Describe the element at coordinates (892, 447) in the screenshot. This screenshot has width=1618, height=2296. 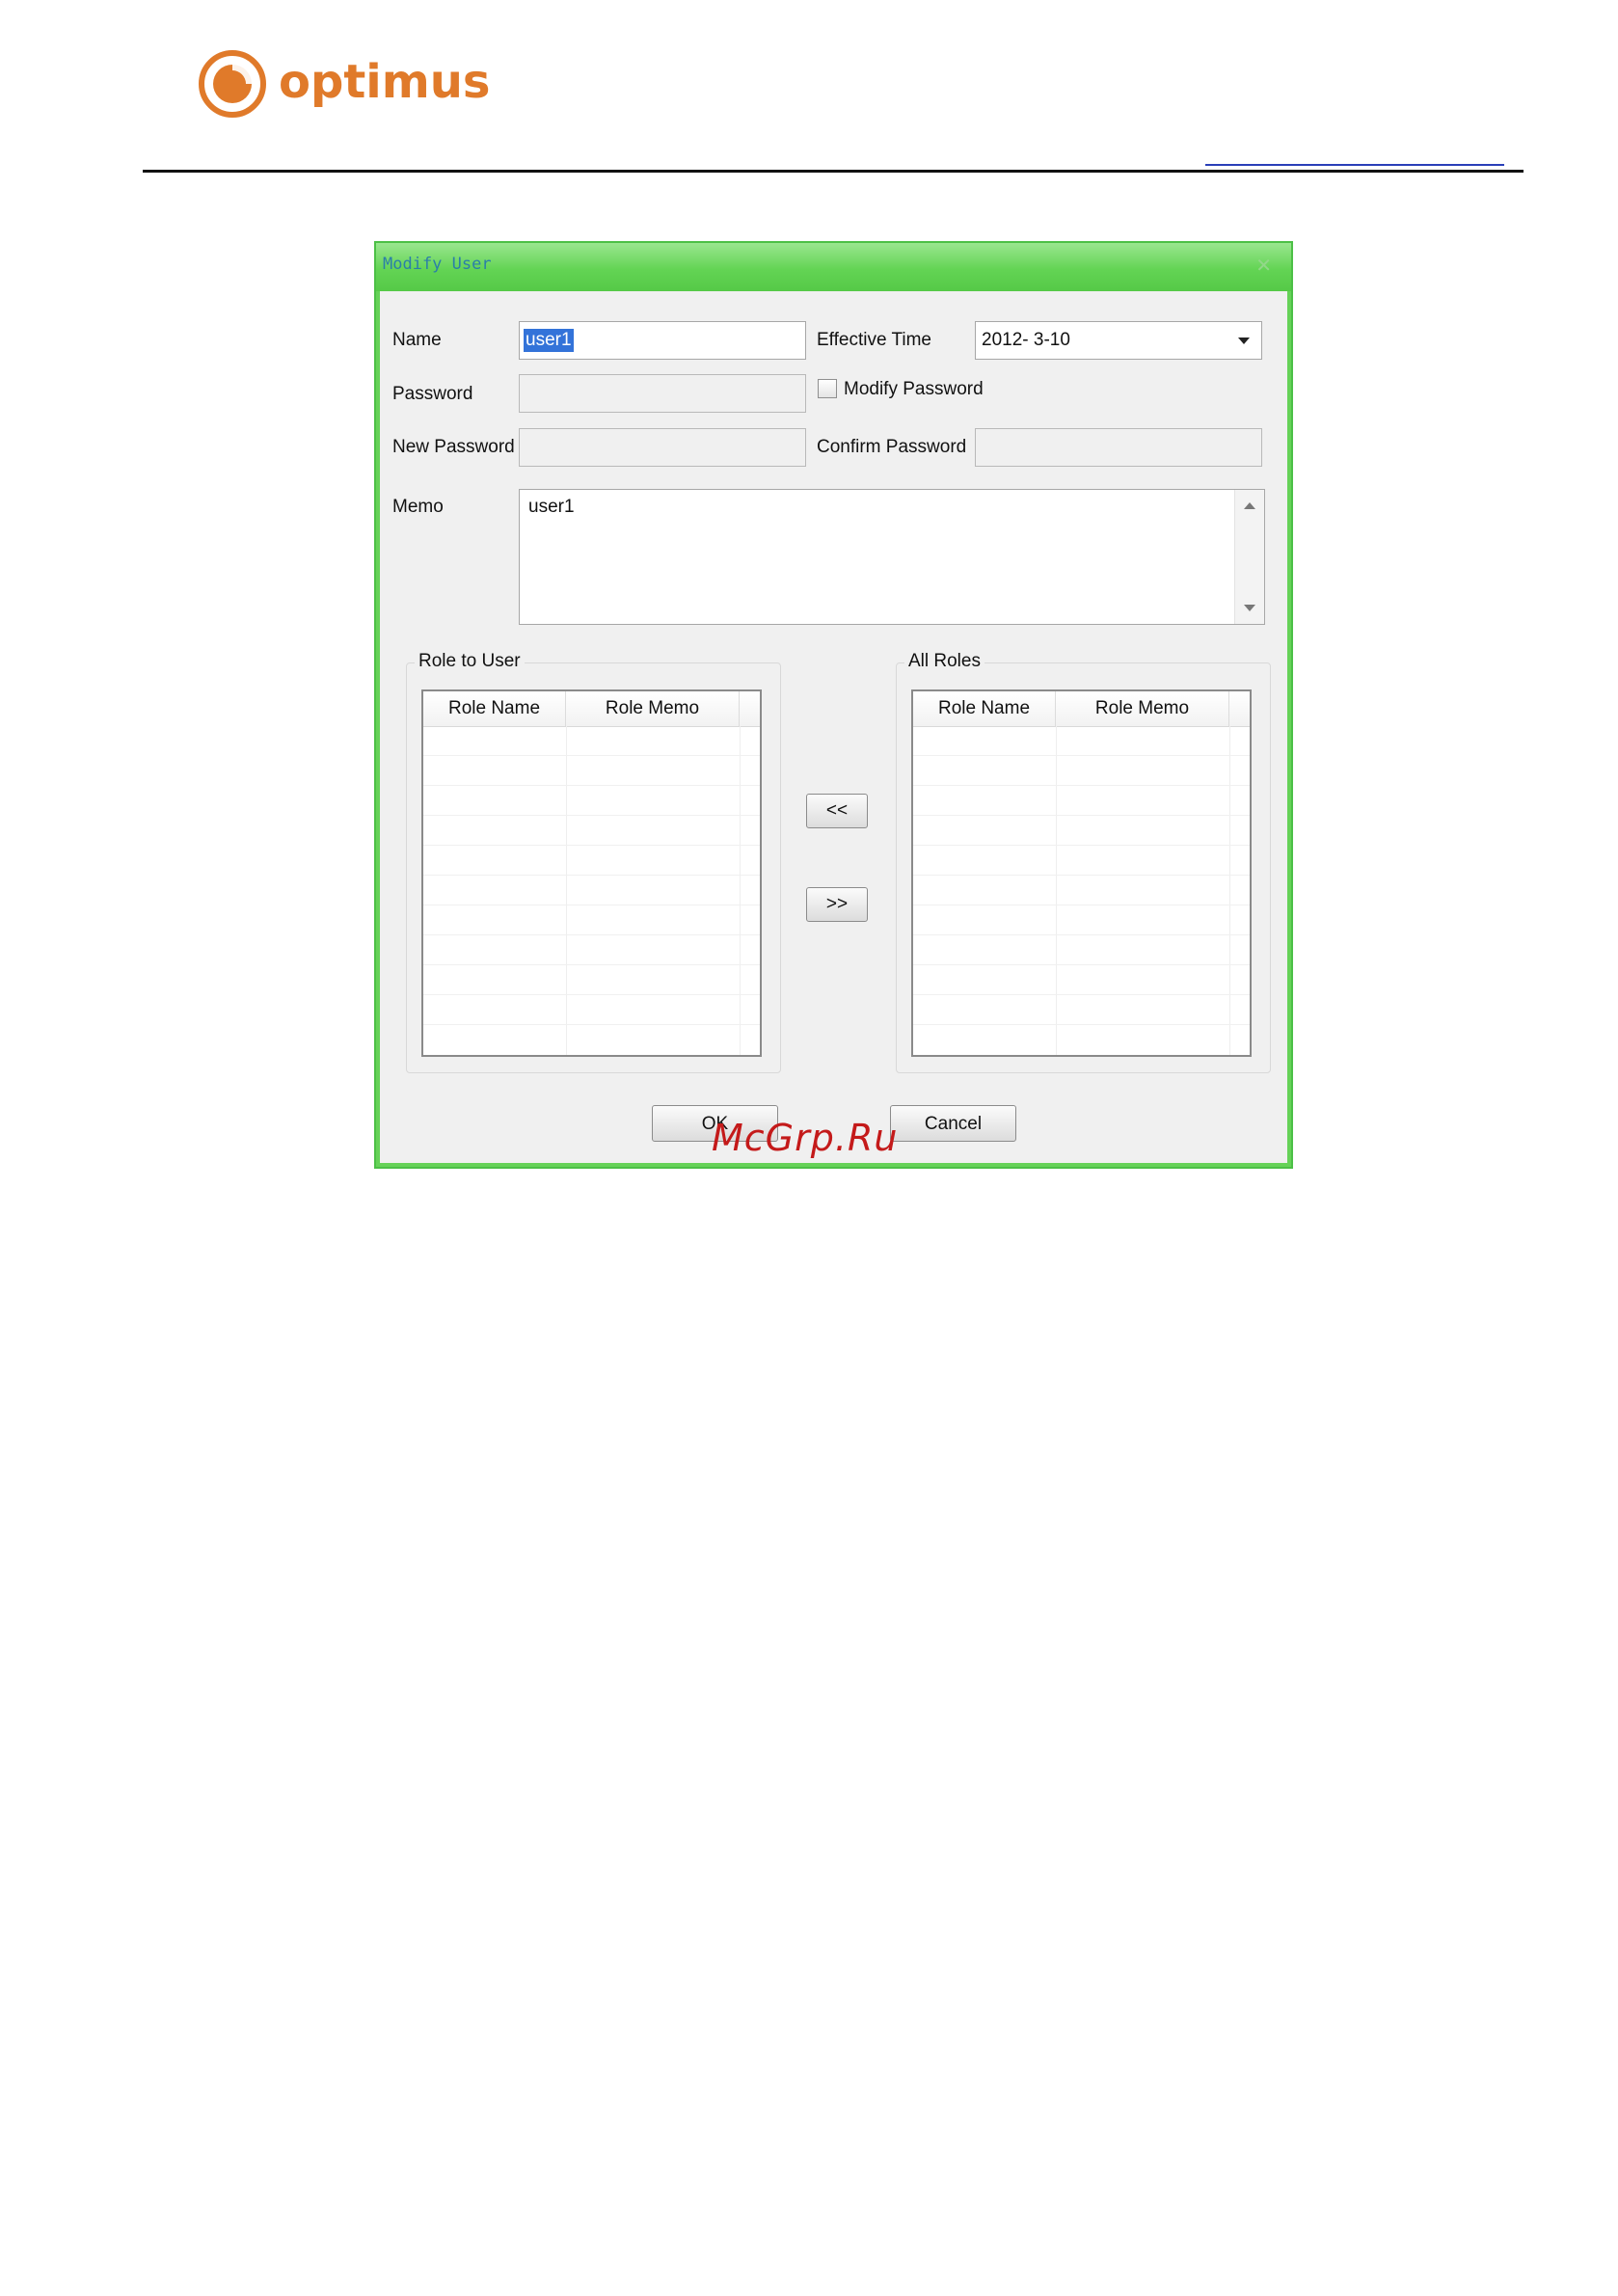
I see `confirm-password-label: Confirm Password` at that location.